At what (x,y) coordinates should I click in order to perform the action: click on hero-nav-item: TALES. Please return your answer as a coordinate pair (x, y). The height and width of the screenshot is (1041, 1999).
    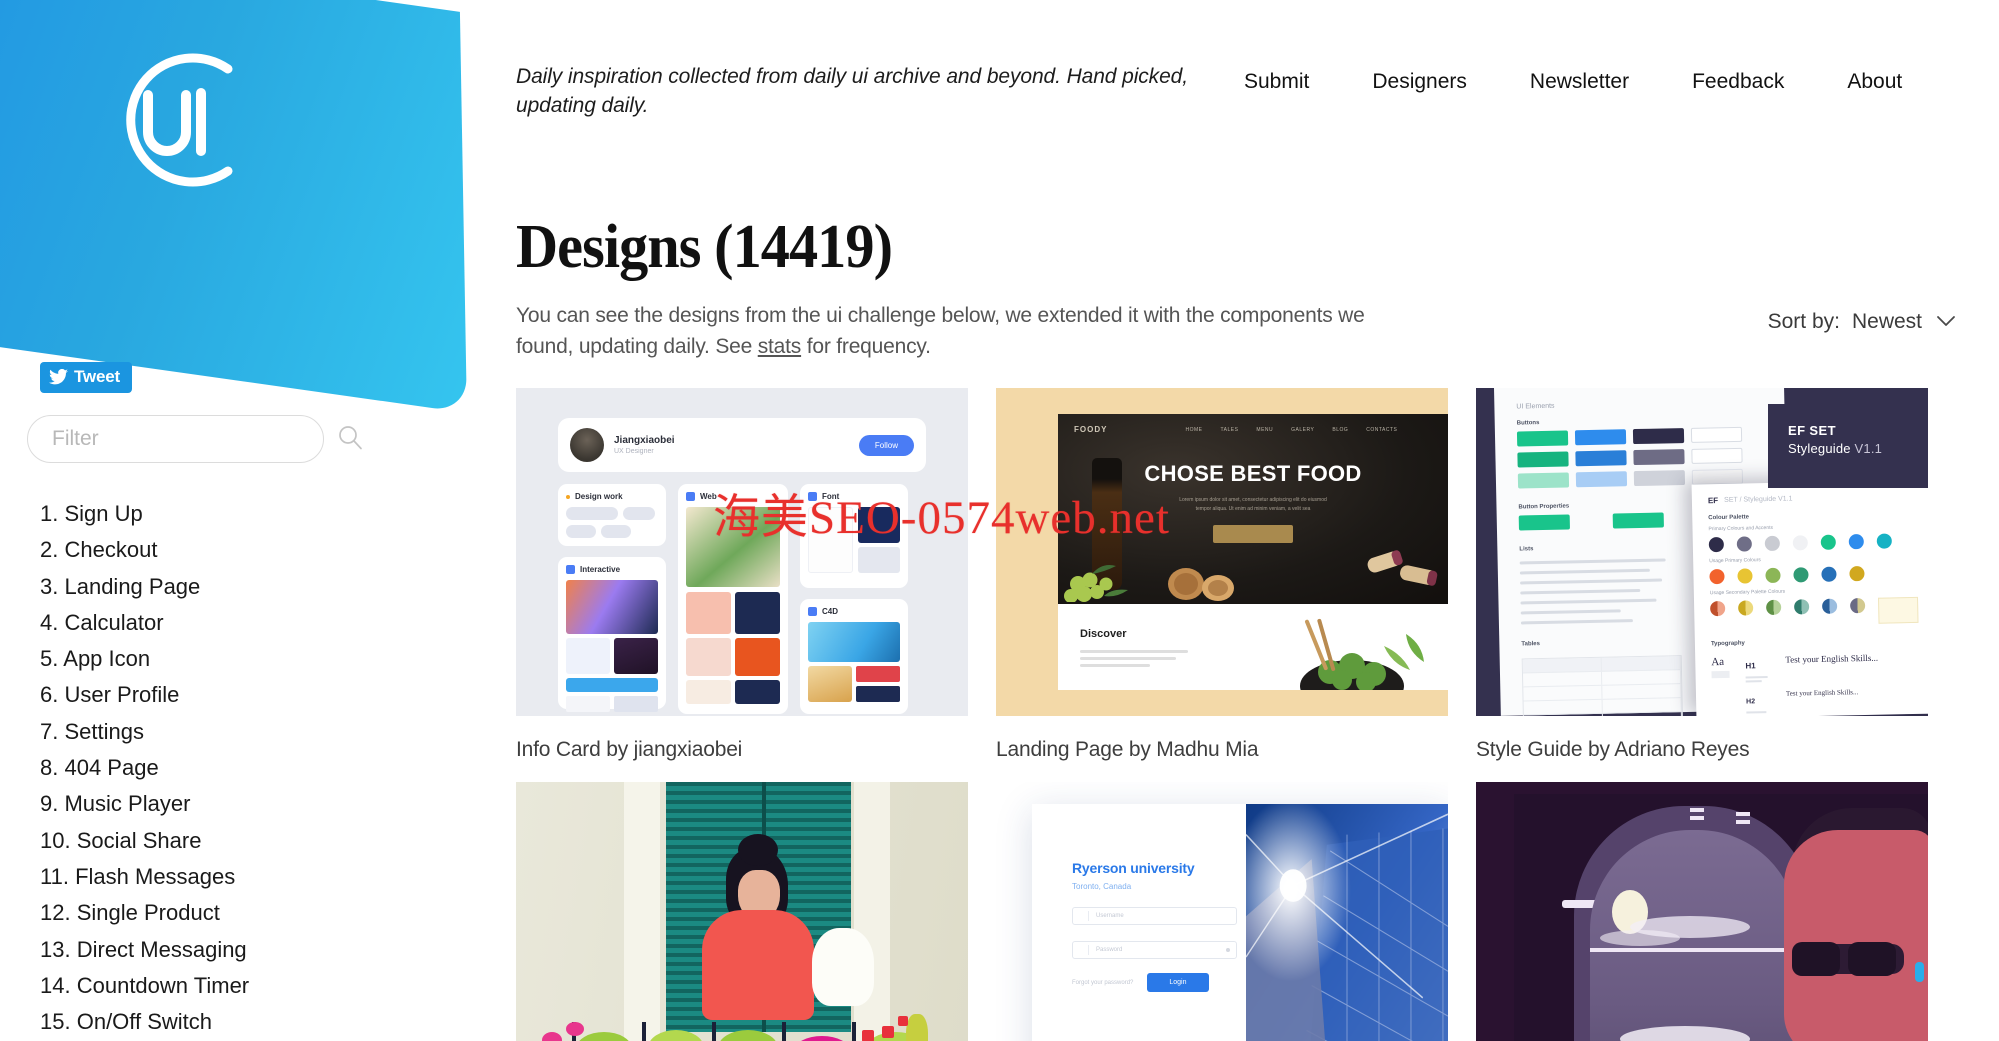
    Looking at the image, I should click on (1229, 429).